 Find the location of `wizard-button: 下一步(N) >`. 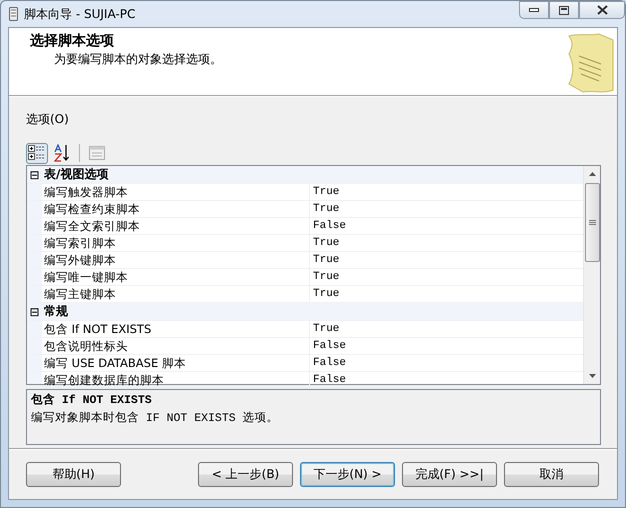

wizard-button: 下一步(N) > is located at coordinates (347, 474).